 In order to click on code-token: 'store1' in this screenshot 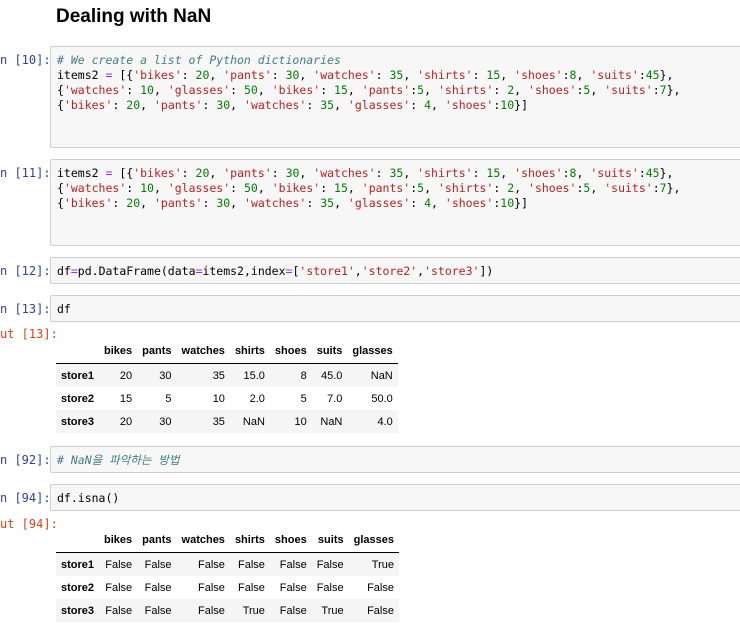, I will do `click(327, 271)`.